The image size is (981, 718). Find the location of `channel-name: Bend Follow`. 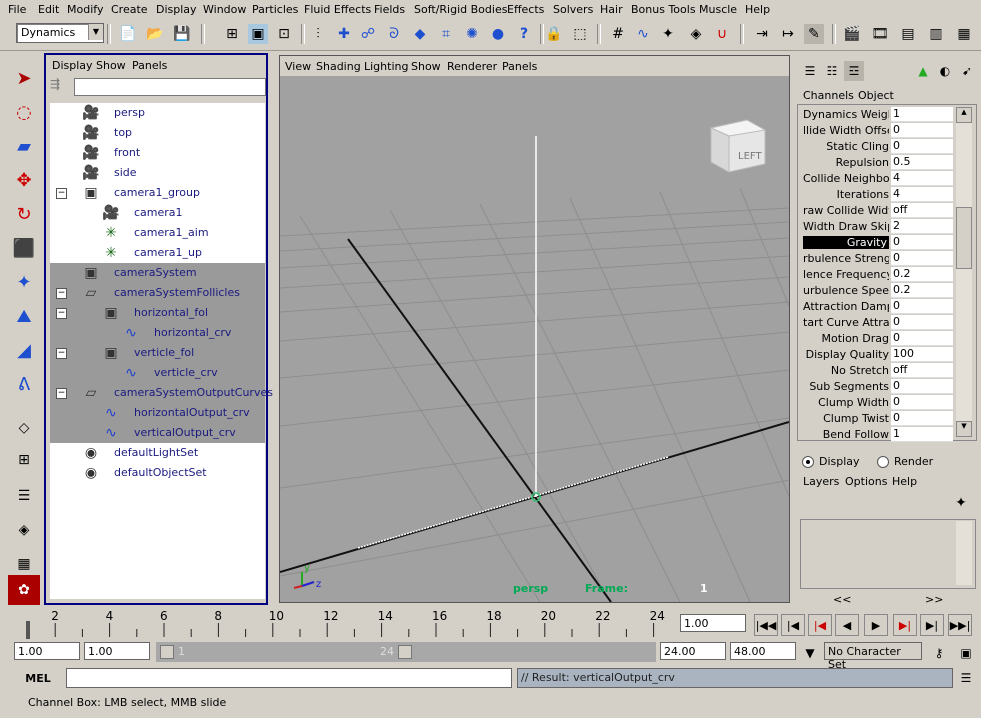

channel-name: Bend Follow is located at coordinates (856, 434).